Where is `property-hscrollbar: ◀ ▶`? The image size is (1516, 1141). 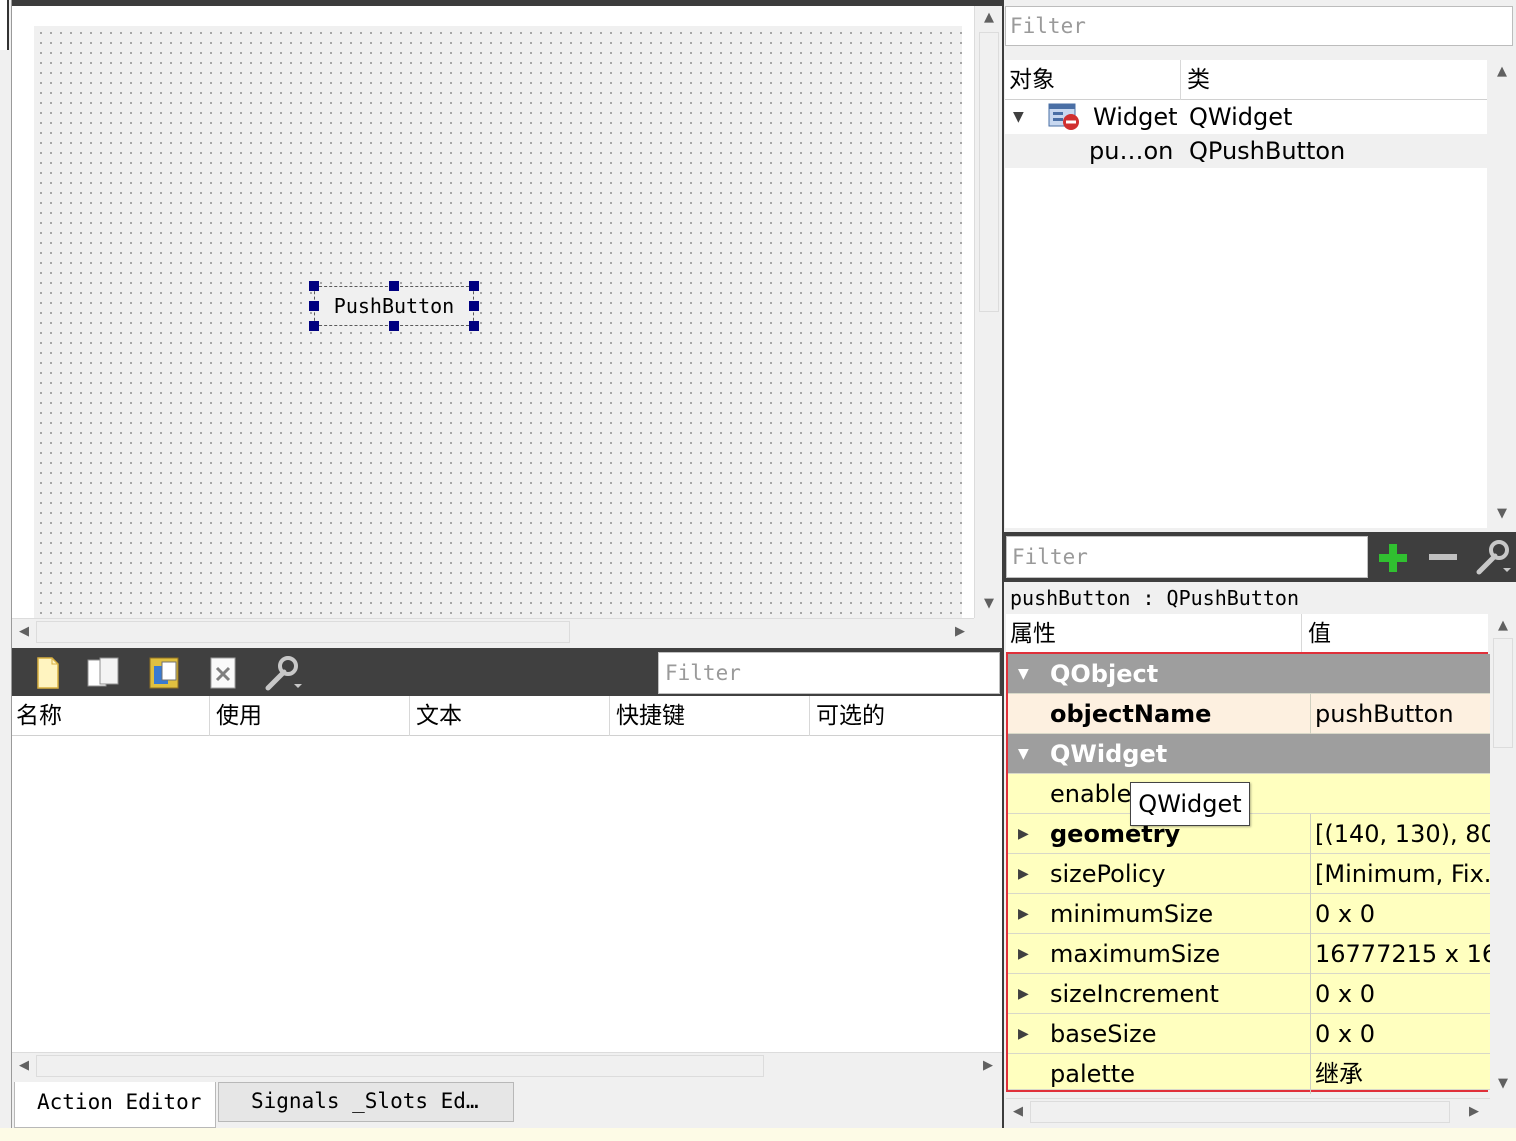
property-hscrollbar: ◀ ▶ is located at coordinates (1248, 1112).